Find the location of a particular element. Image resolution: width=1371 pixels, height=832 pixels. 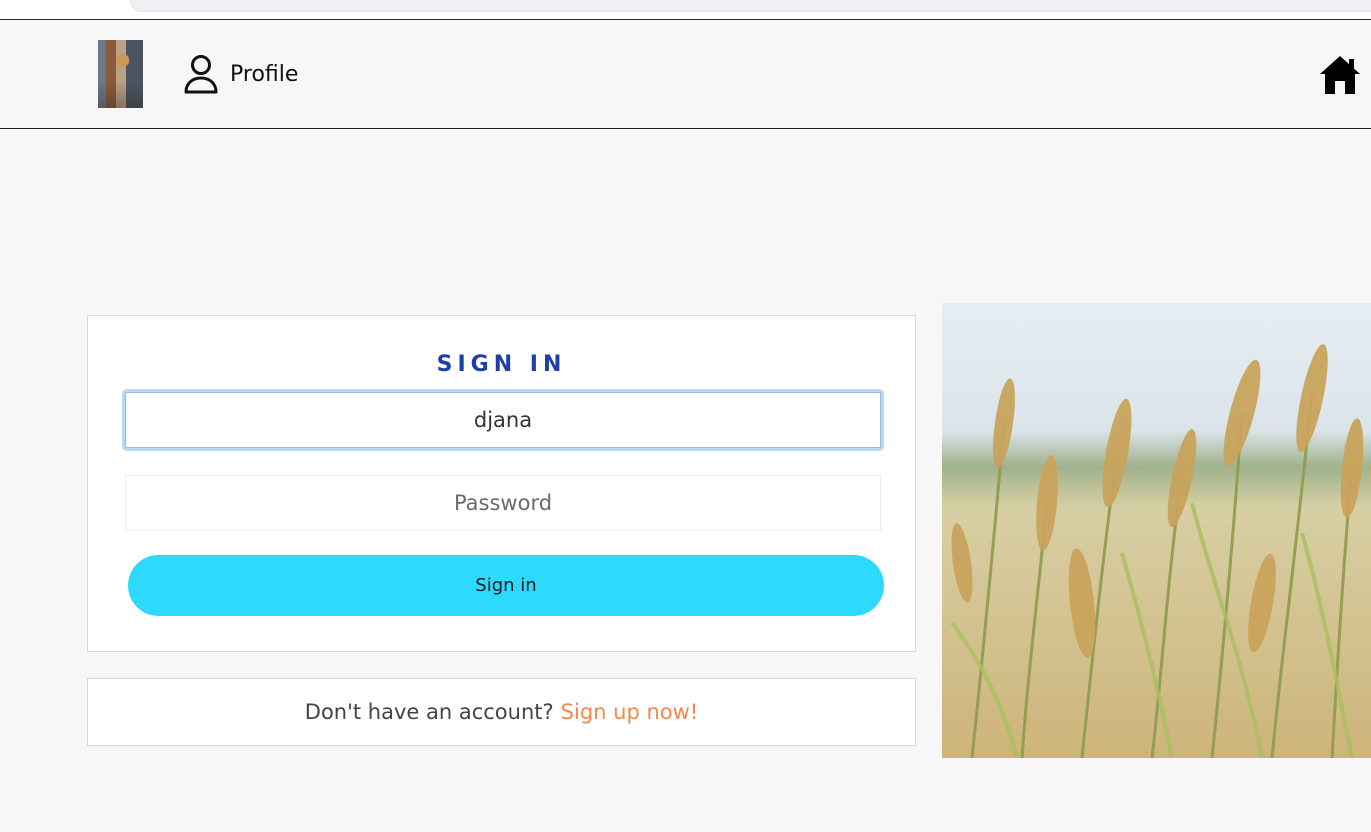

home-button is located at coordinates (1340, 75).